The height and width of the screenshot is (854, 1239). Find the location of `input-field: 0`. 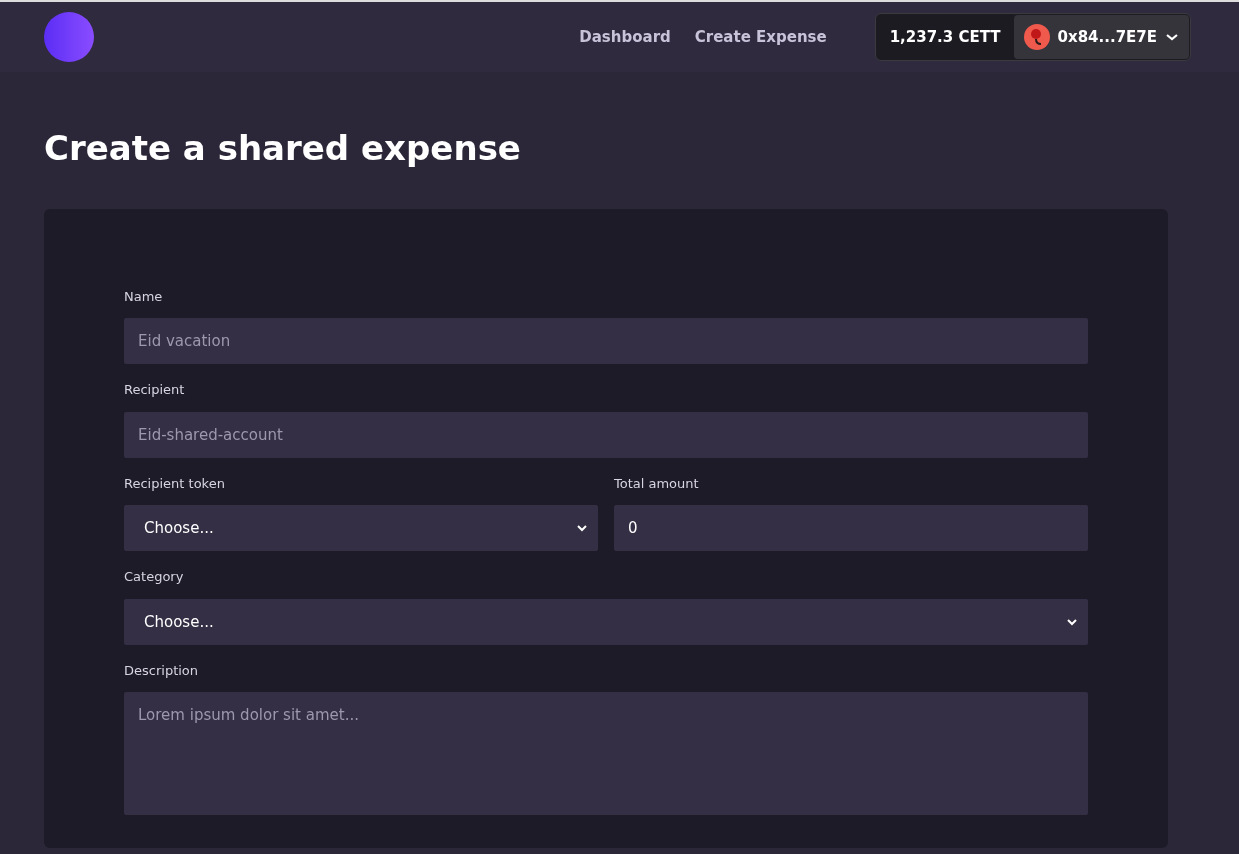

input-field: 0 is located at coordinates (851, 528).